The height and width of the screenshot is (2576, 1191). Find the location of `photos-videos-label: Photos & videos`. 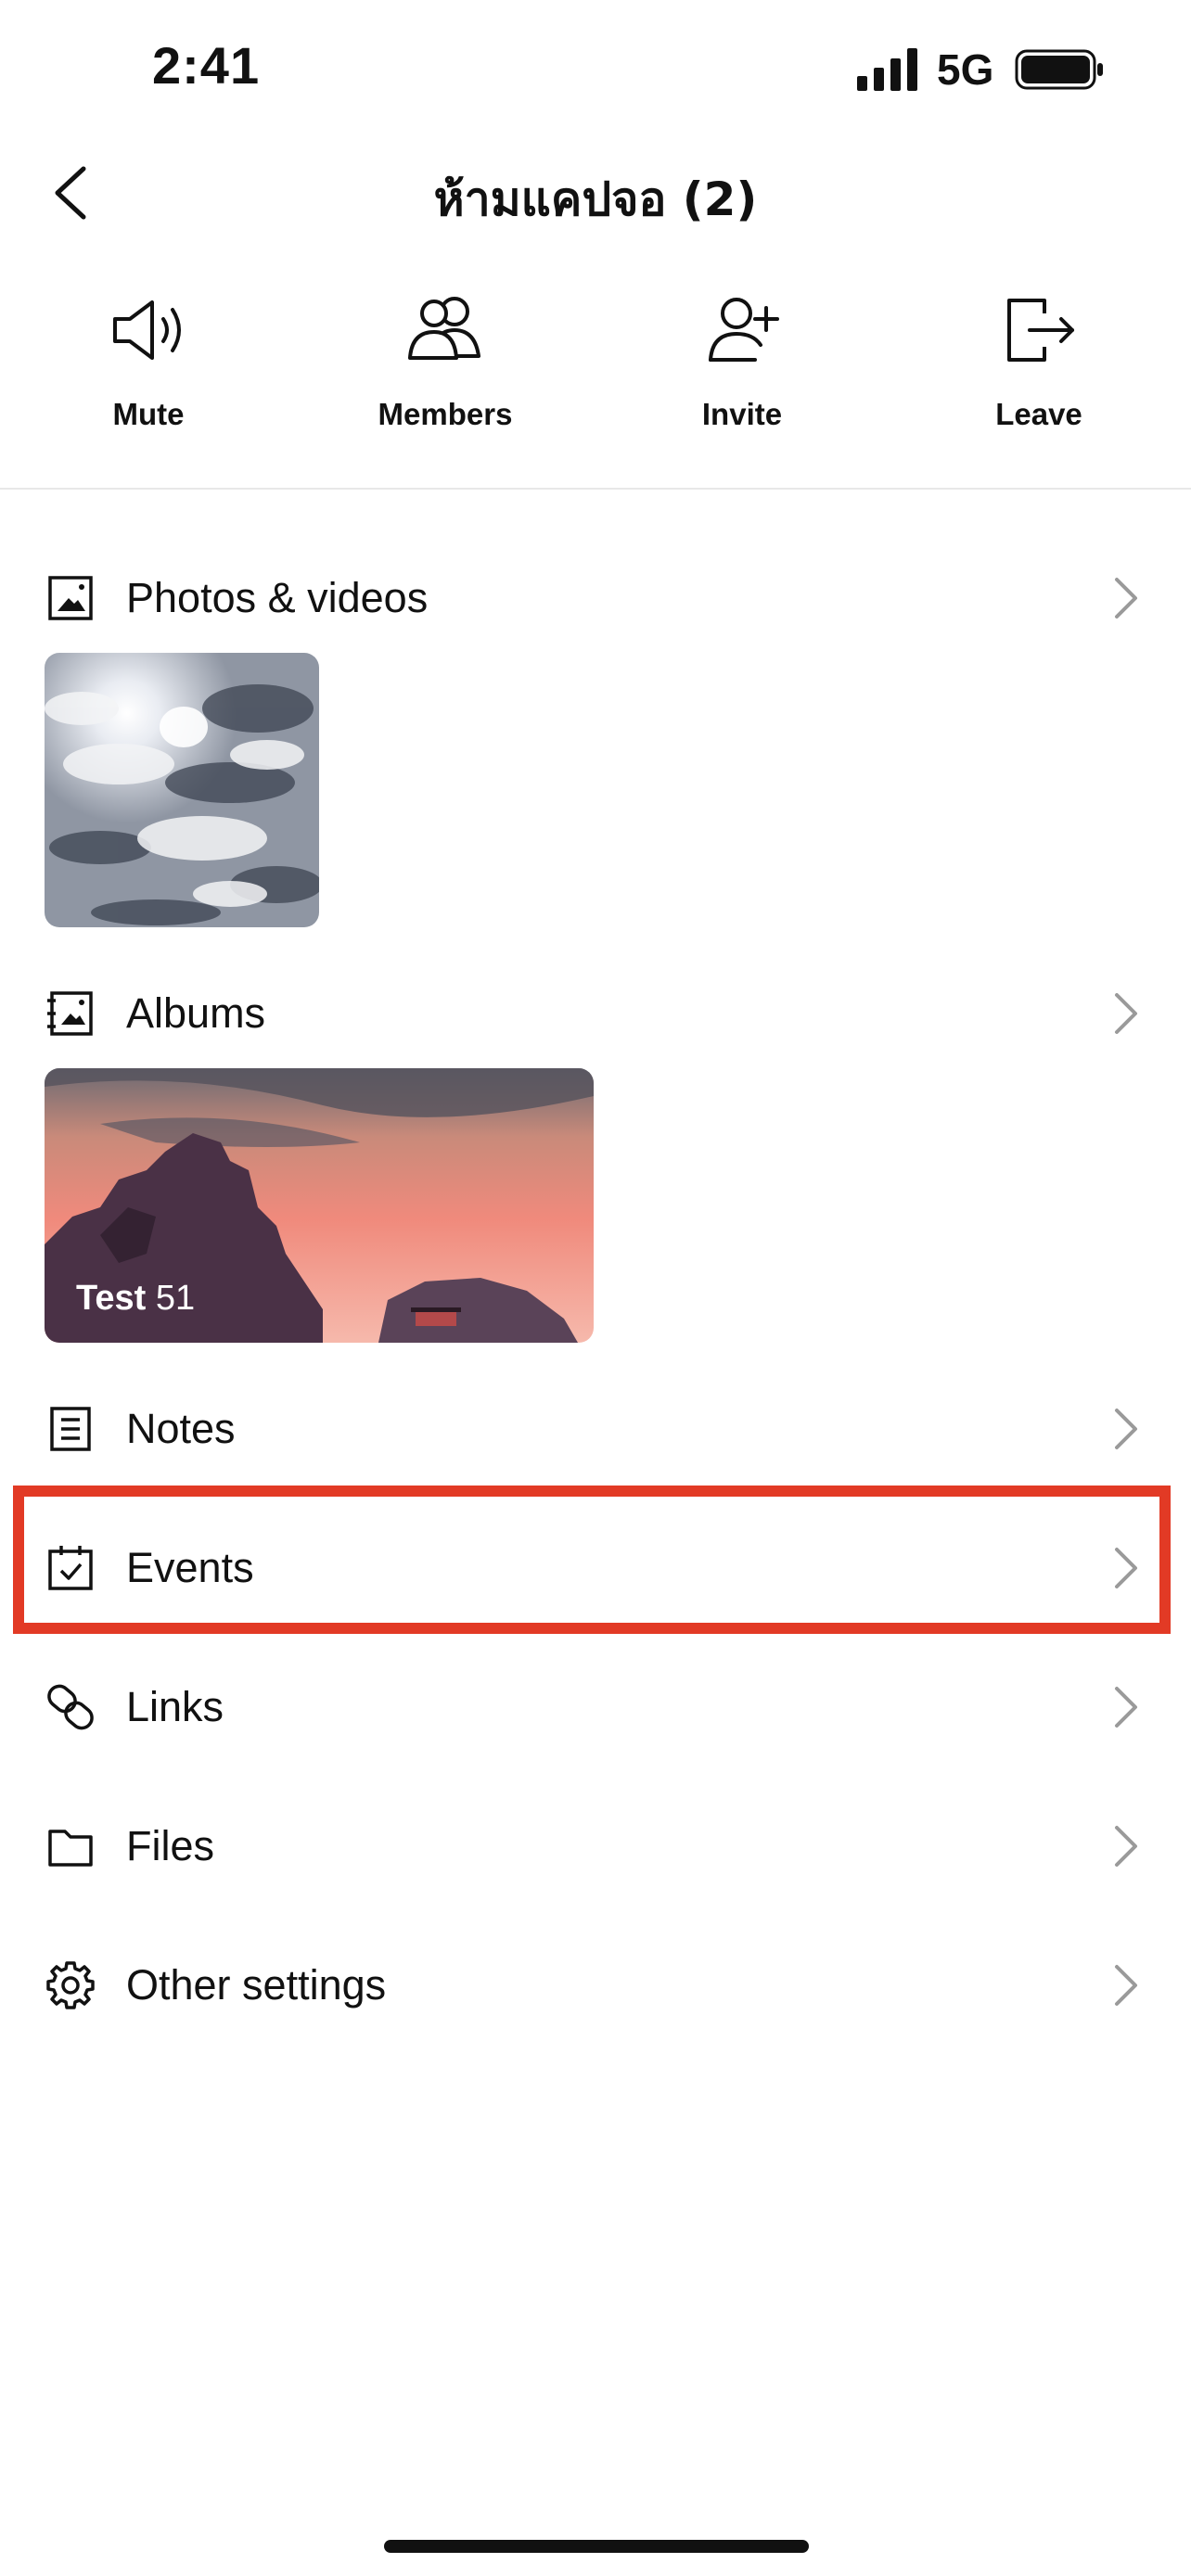

photos-videos-label: Photos & videos is located at coordinates (277, 598).